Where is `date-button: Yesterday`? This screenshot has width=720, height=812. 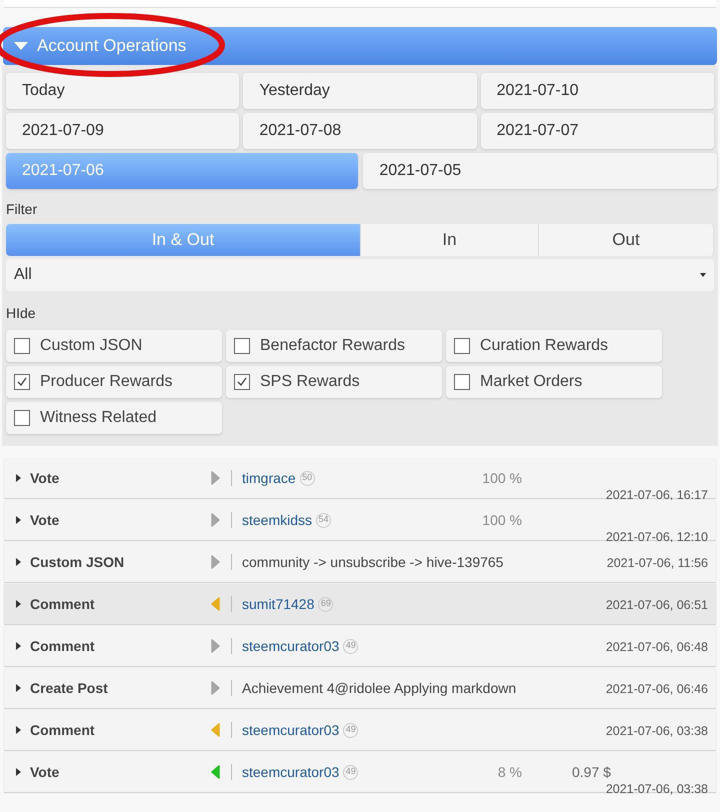
date-button: Yesterday is located at coordinates (360, 91).